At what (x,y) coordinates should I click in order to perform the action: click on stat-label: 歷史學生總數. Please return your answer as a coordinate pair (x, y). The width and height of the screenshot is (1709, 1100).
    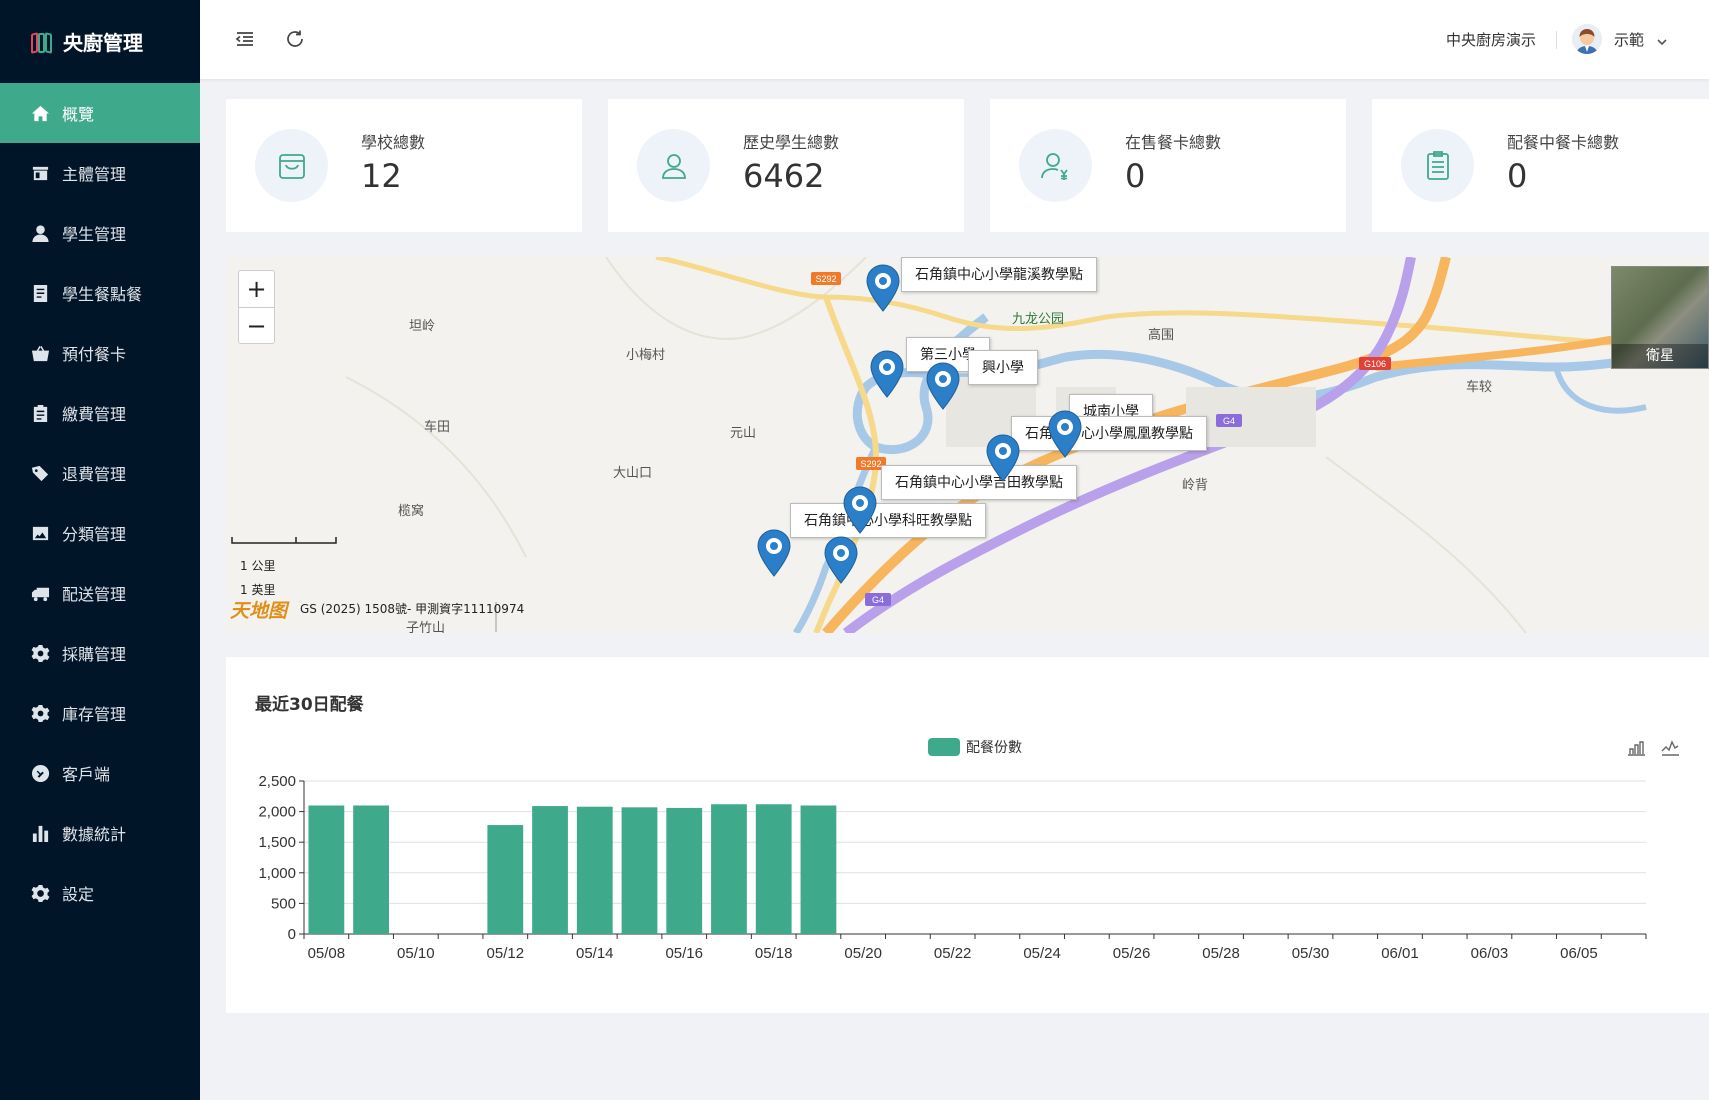
    Looking at the image, I should click on (791, 142).